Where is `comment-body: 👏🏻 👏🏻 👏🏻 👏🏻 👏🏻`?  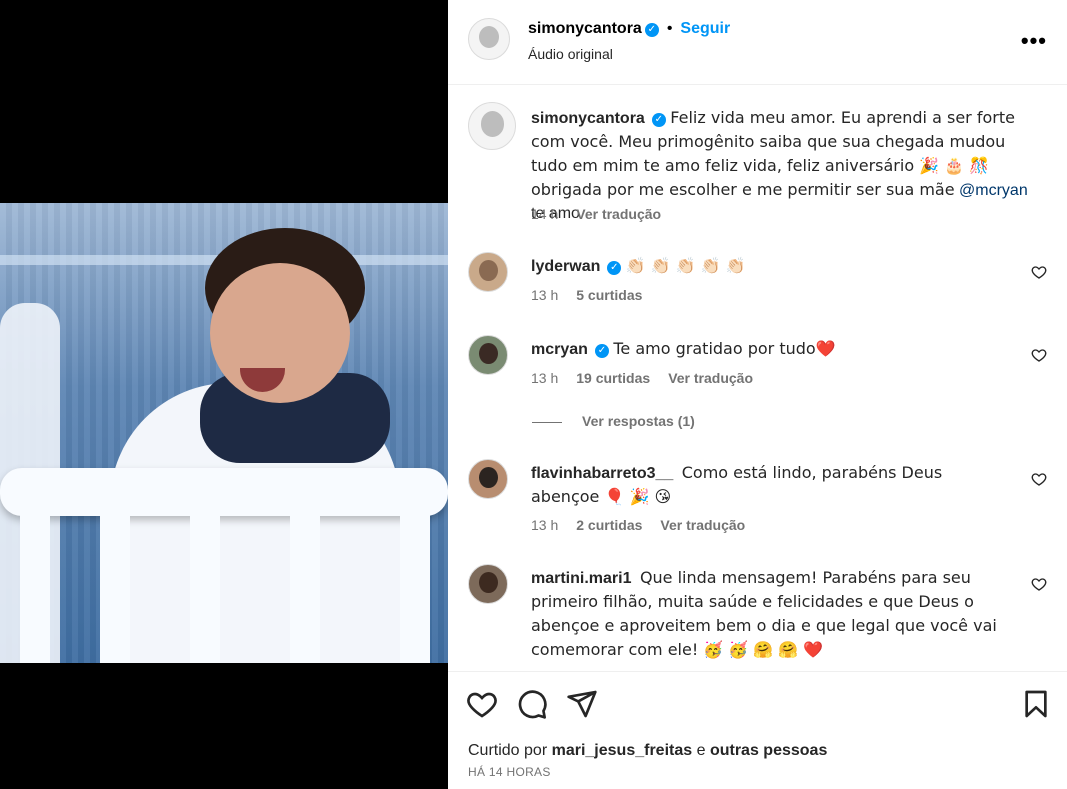 comment-body: 👏🏻 👏🏻 👏🏻 👏🏻 👏🏻 is located at coordinates (685, 265).